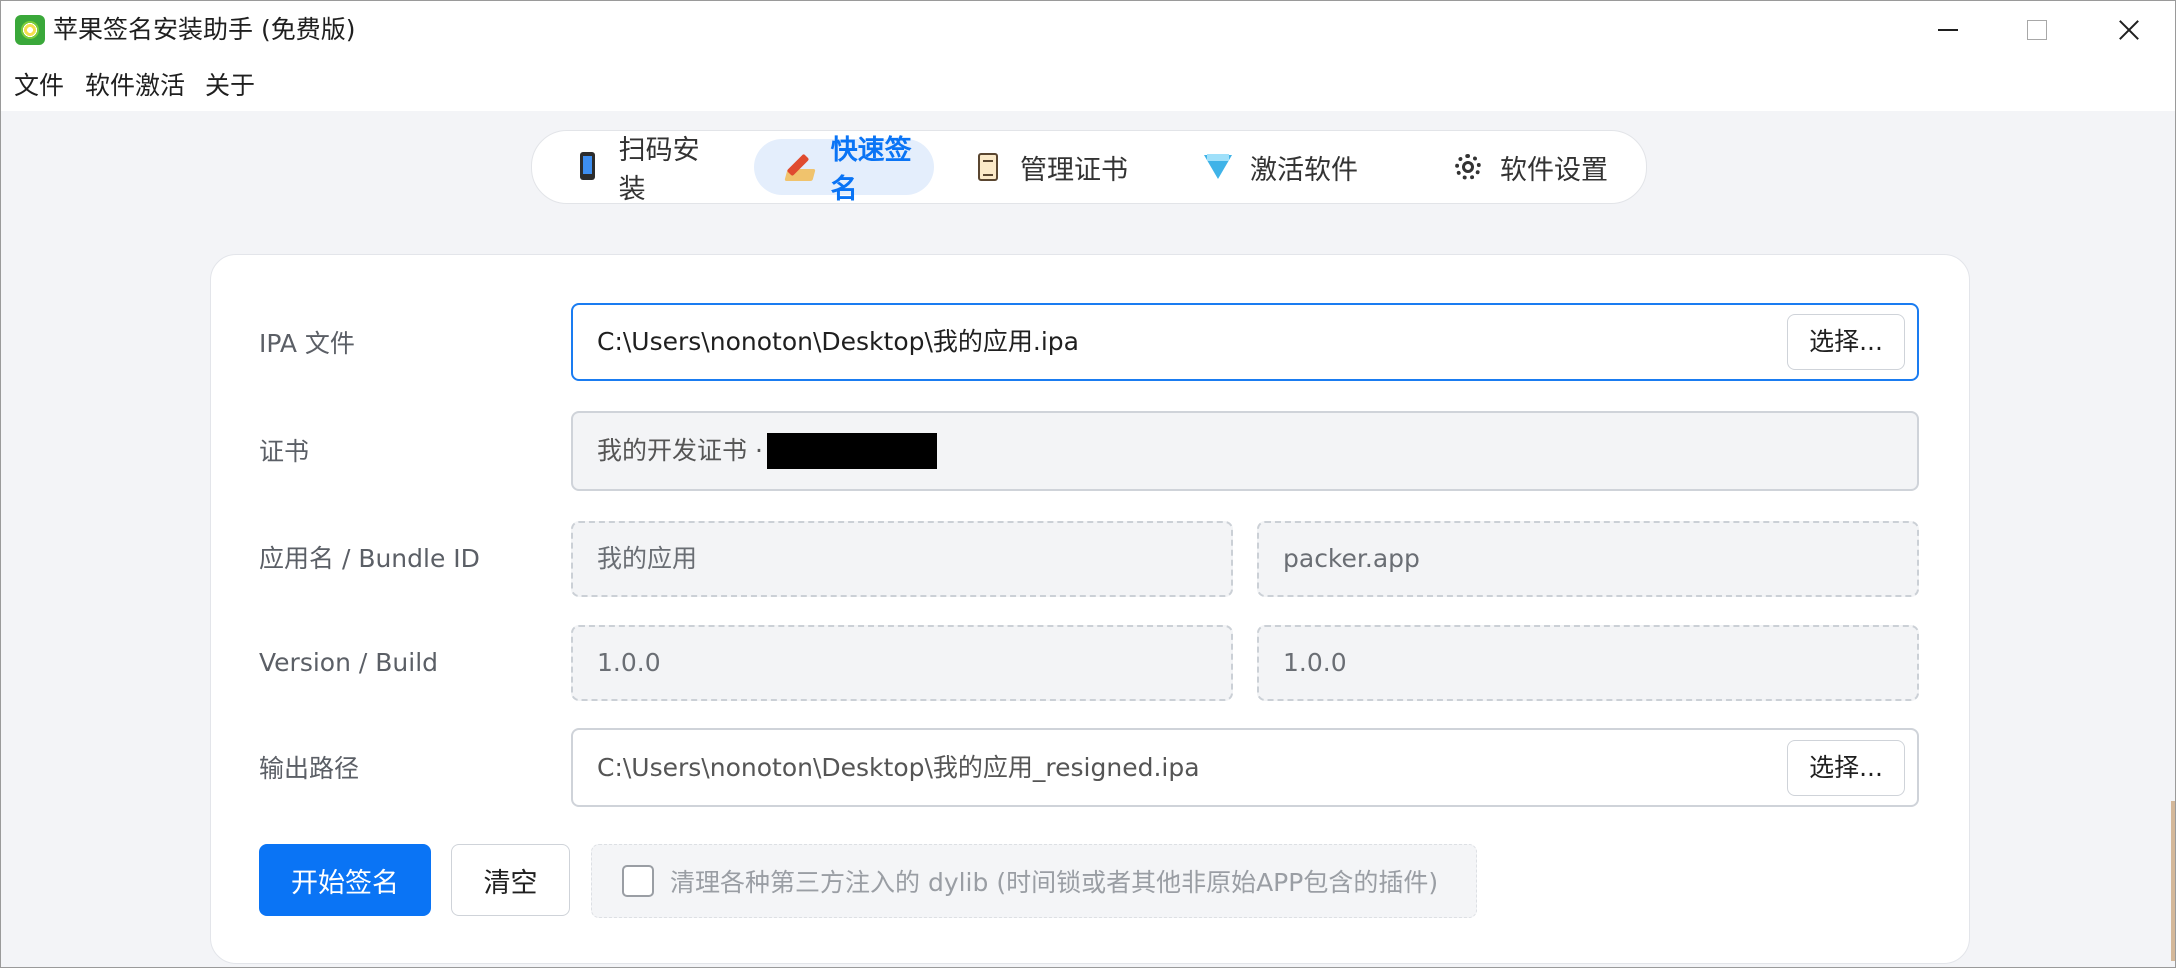 This screenshot has width=2176, height=968. What do you see at coordinates (1218, 167) in the screenshot?
I see `diamond-icon` at bounding box center [1218, 167].